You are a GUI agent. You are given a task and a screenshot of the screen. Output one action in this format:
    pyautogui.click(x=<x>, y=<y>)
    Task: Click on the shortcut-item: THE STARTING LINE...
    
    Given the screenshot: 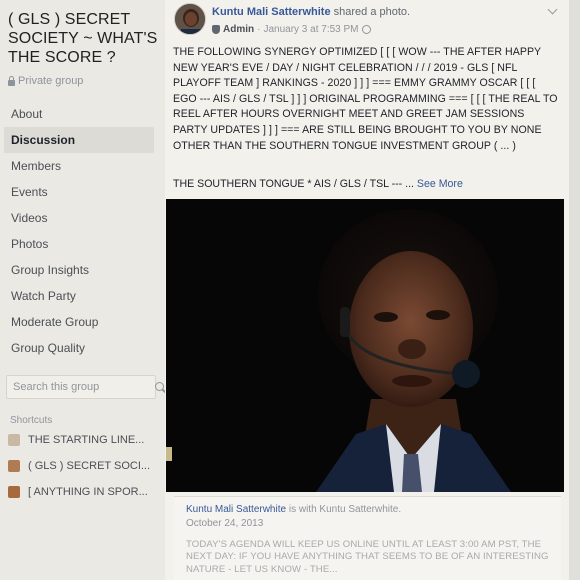 What is the action you would take?
    pyautogui.click(x=86, y=439)
    